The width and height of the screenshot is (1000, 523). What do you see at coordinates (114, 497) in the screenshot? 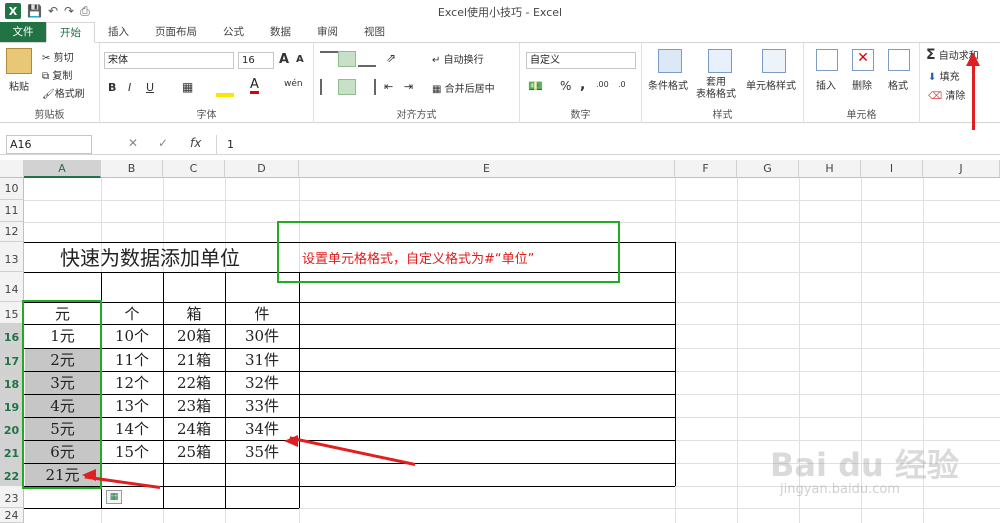
I see `quick-analysis-icon: ▦` at bounding box center [114, 497].